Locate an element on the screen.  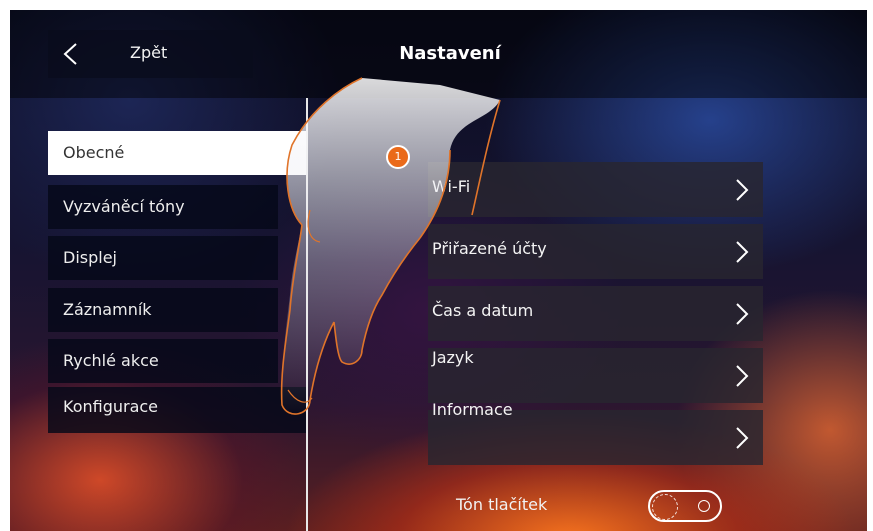
settings-item-label: Informace is located at coordinates (472, 409).